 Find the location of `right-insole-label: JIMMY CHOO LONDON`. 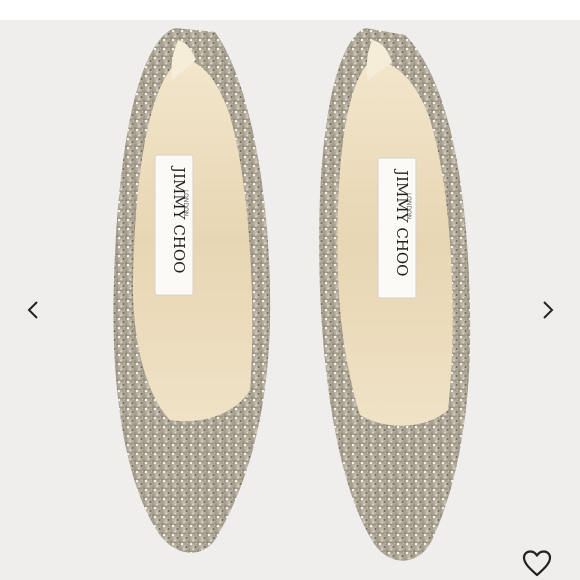

right-insole-label: JIMMY CHOO LONDON is located at coordinates (397, 228).